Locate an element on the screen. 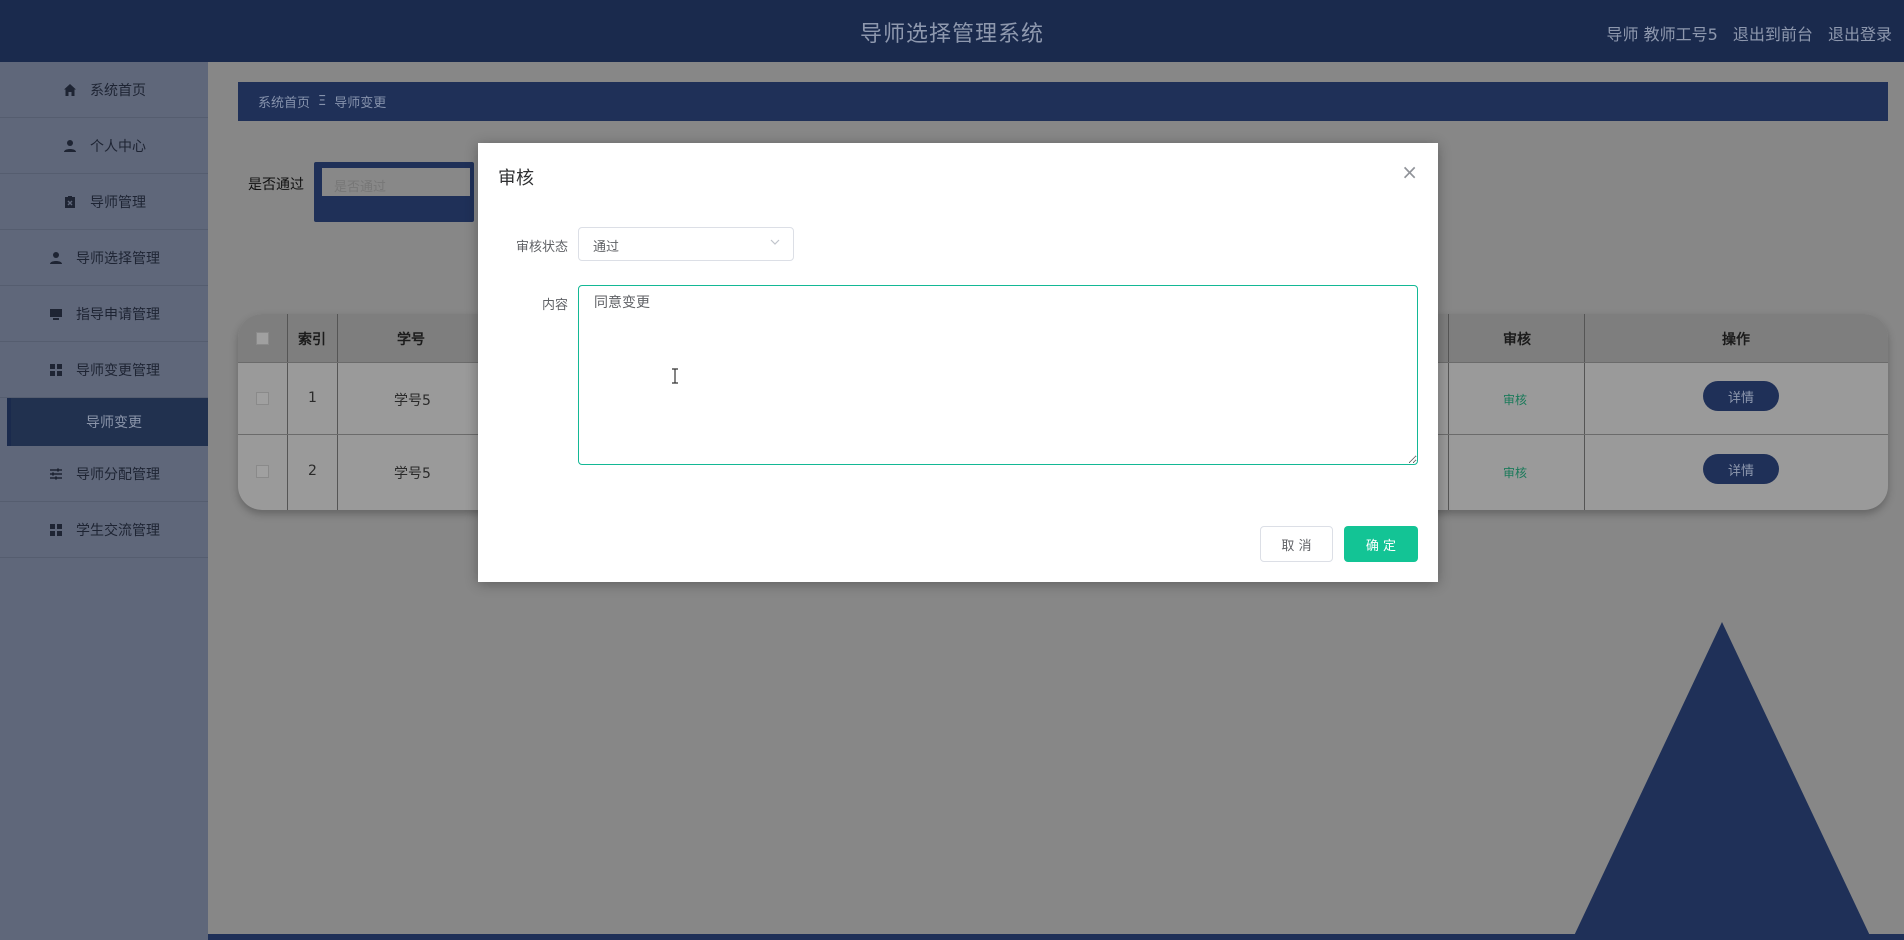 The width and height of the screenshot is (1904, 940). sidebar-item-label: 个人中心 is located at coordinates (118, 146).